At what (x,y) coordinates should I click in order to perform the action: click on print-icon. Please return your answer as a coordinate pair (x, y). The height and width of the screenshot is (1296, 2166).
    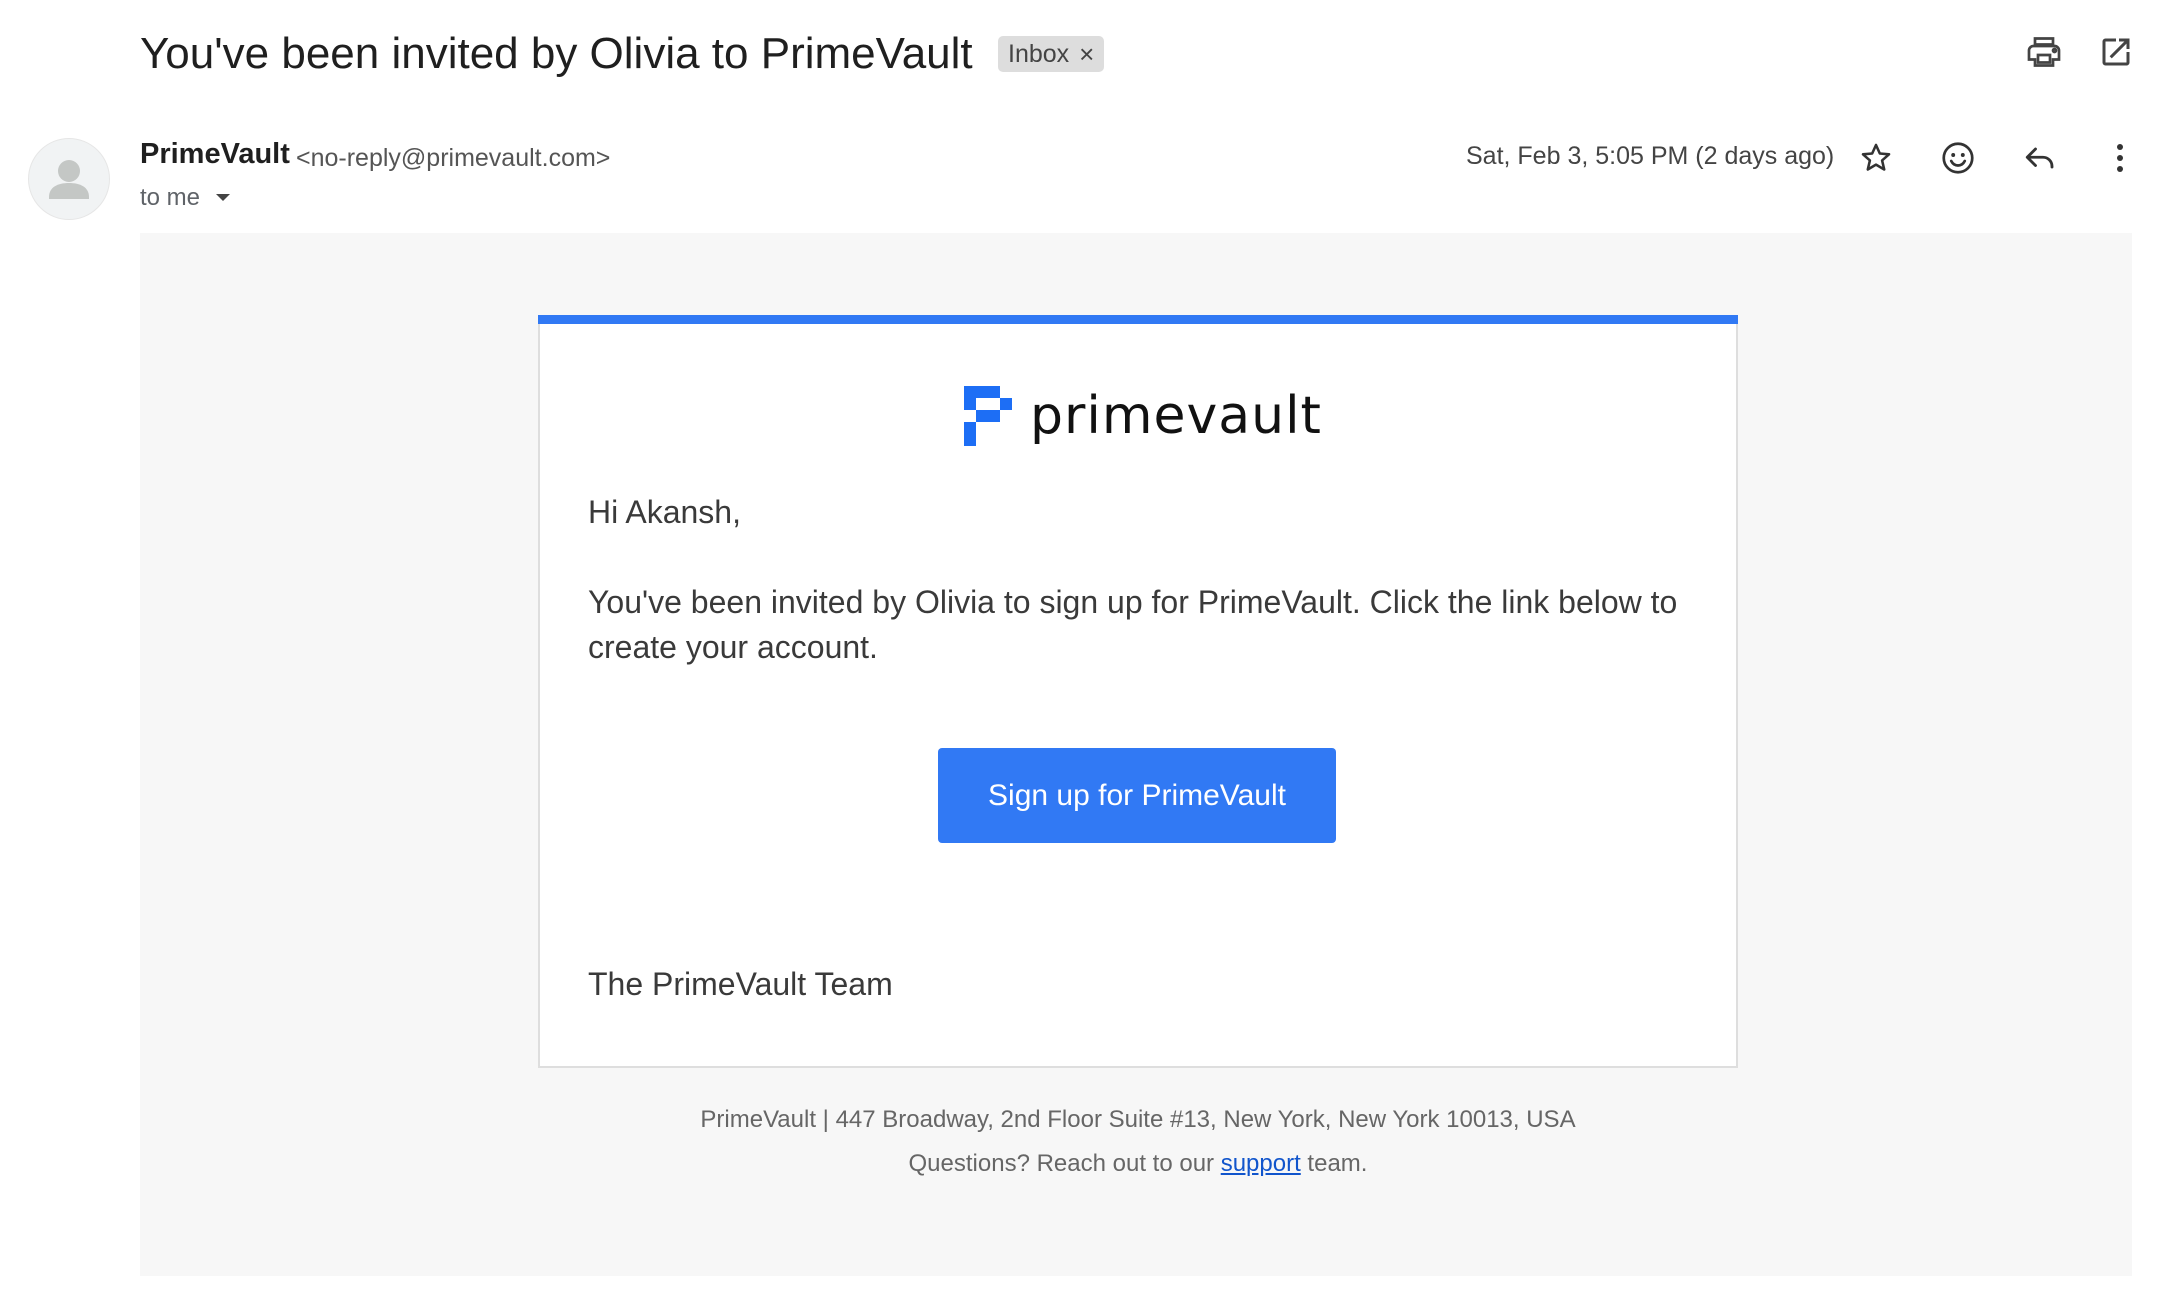
    Looking at the image, I should click on (2044, 52).